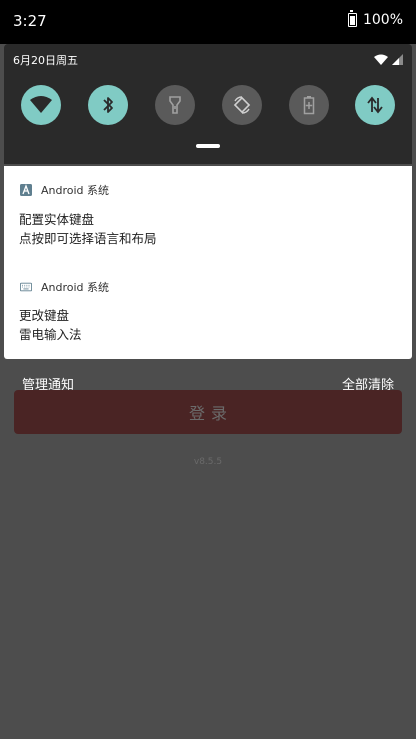 The width and height of the screenshot is (416, 739). Describe the element at coordinates (382, 20) in the screenshot. I see `battery-percent: 100%` at that location.